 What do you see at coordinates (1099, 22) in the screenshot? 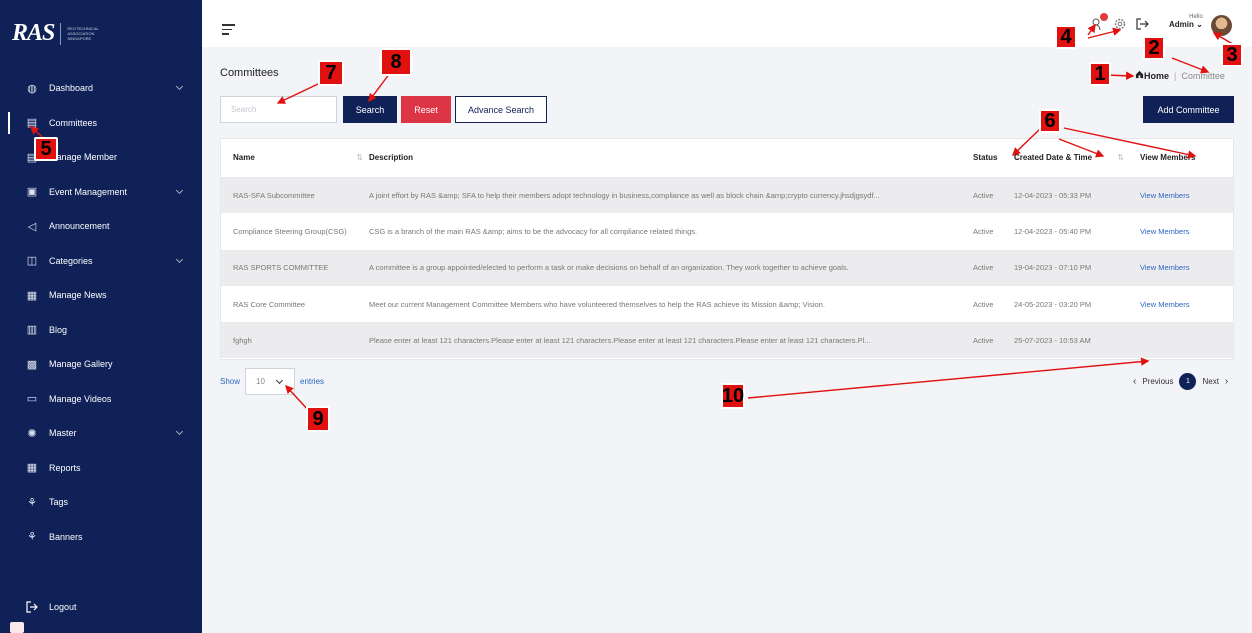
I see `notification-icon` at bounding box center [1099, 22].